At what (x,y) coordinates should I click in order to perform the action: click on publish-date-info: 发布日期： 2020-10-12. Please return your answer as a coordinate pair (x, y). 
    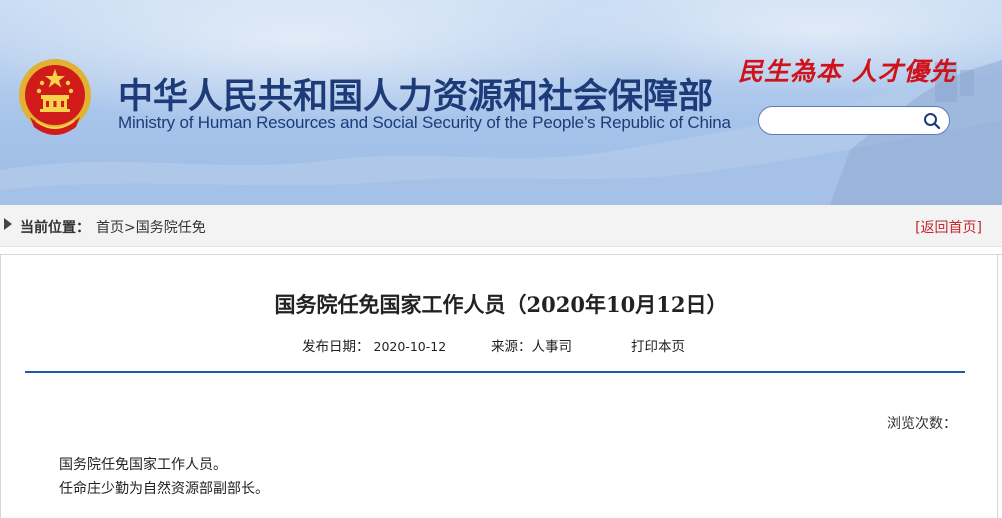
    Looking at the image, I should click on (374, 345).